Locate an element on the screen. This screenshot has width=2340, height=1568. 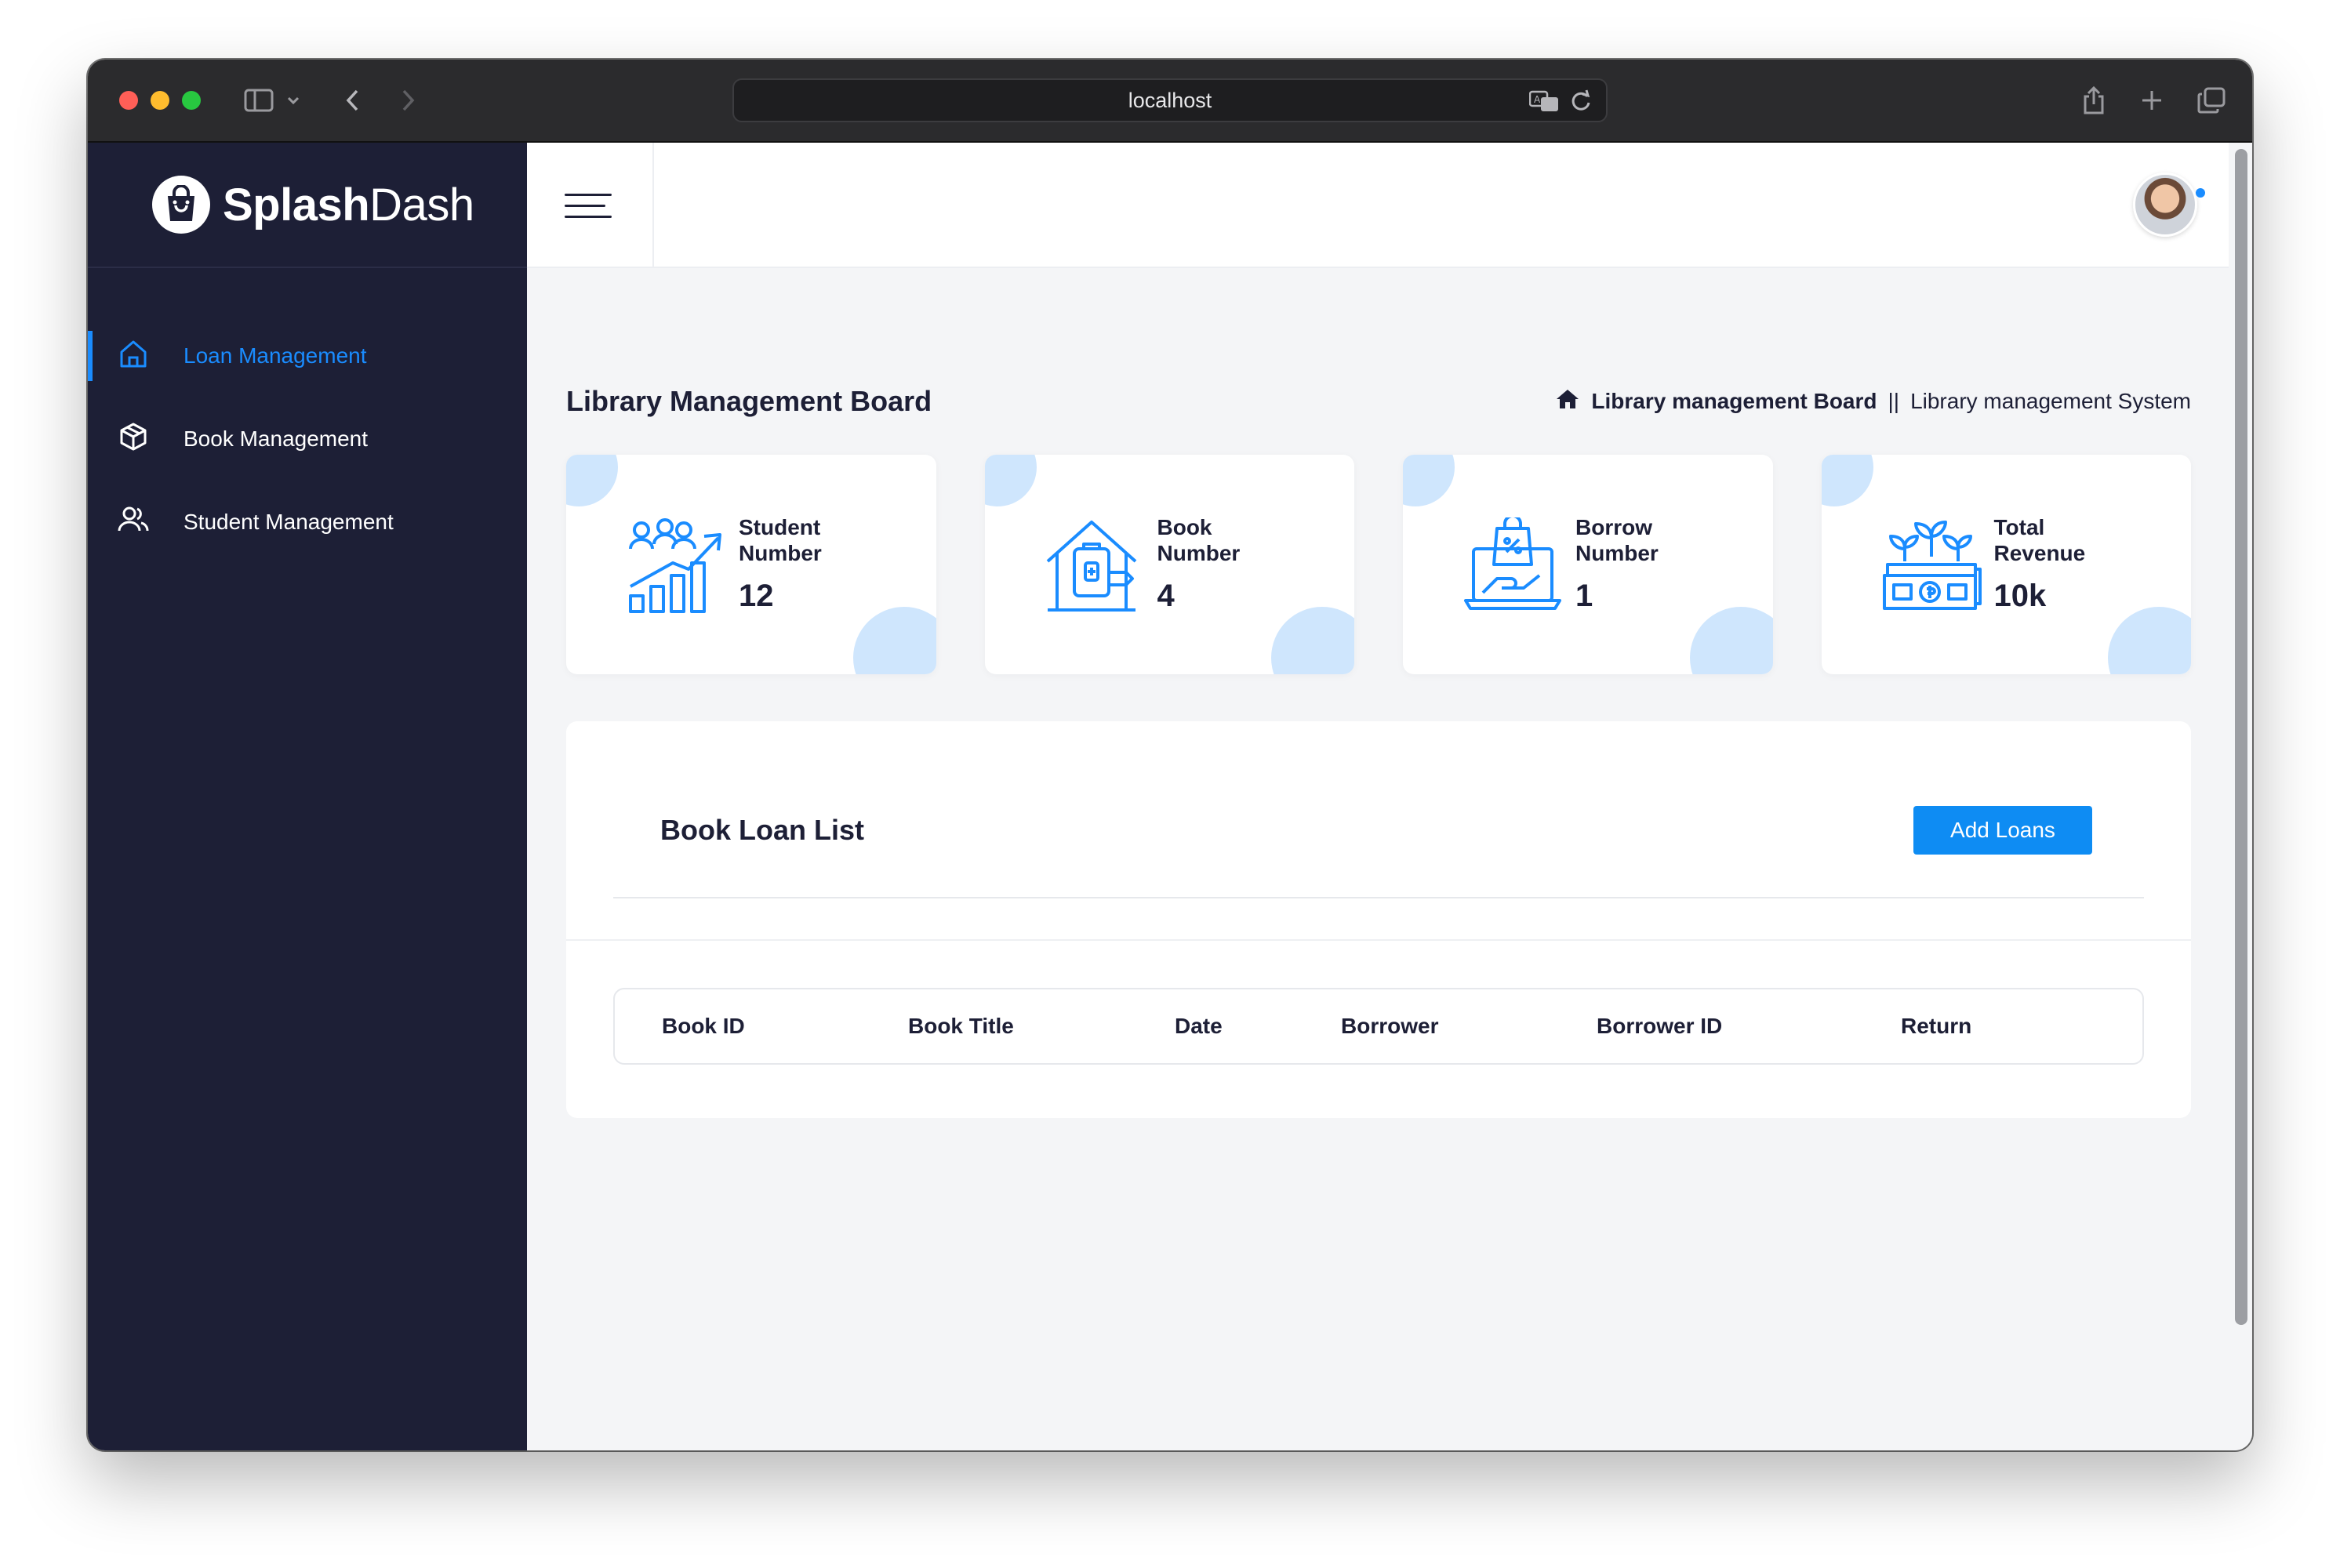
divider is located at coordinates (1378, 940).